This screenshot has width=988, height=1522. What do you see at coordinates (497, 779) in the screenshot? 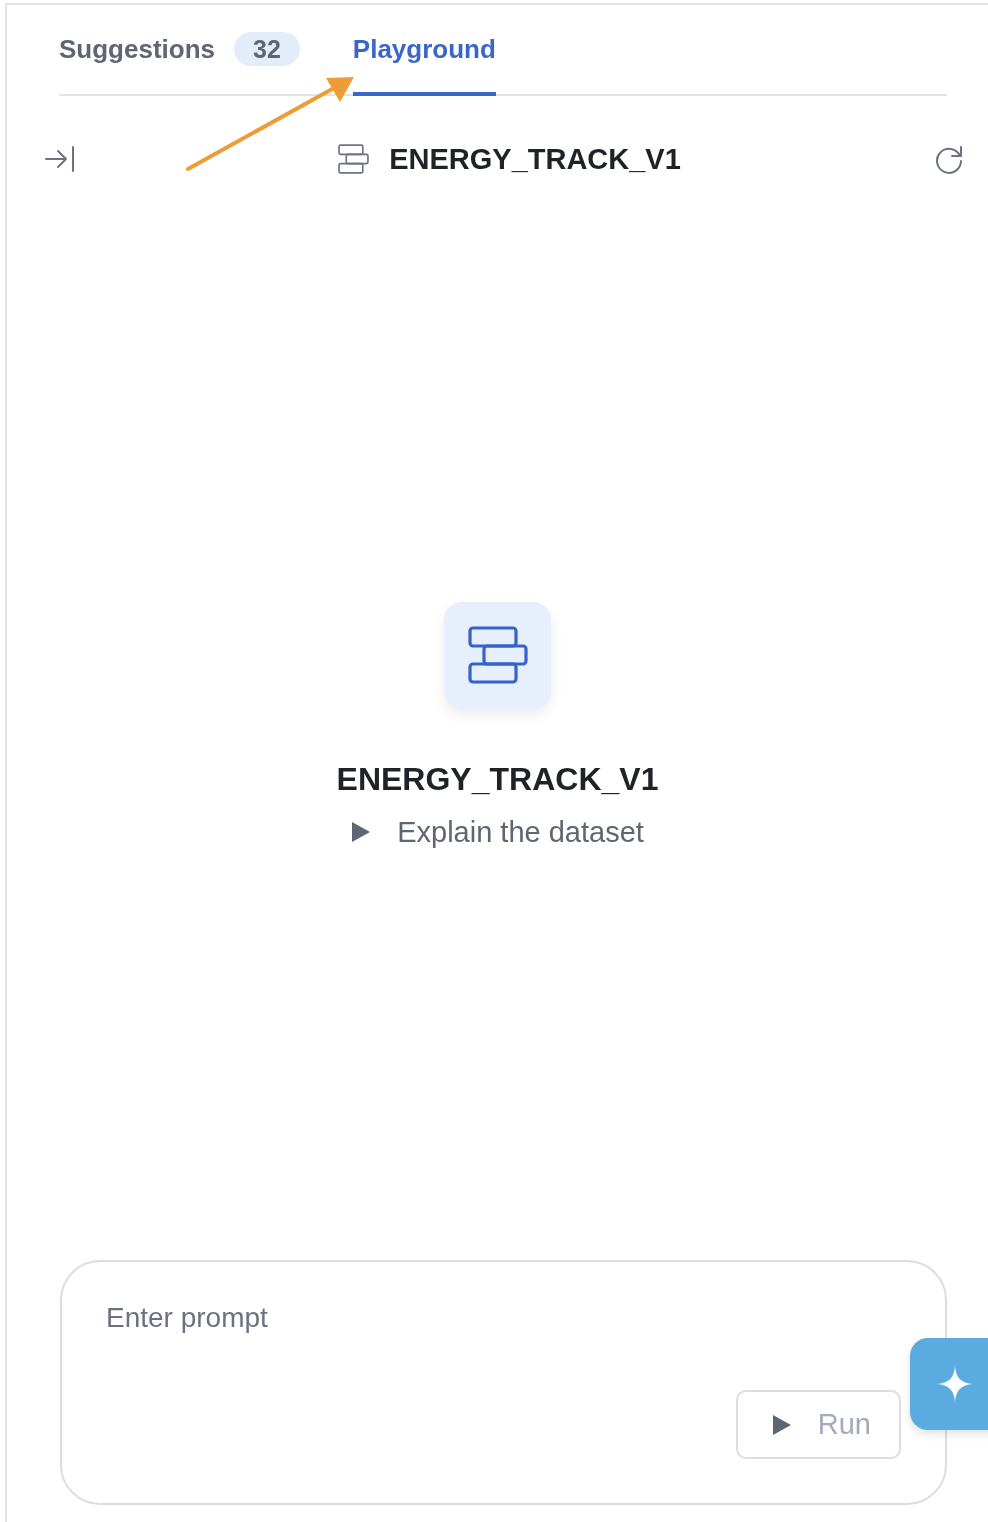
I see `dataset-heading: ENERGY_TRACK_V1` at bounding box center [497, 779].